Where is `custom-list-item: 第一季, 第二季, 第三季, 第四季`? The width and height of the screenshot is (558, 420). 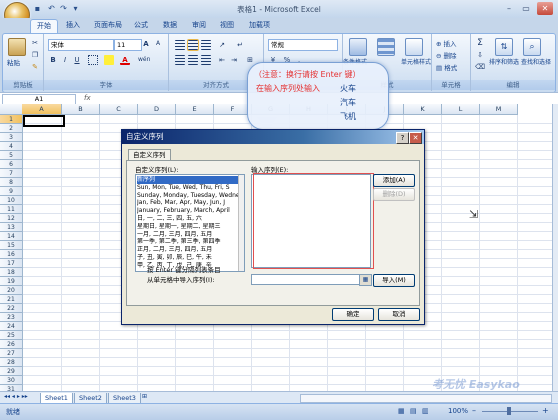
custom-list-item: 第一季, 第二季, 第三季, 第四季 is located at coordinates (188, 242).